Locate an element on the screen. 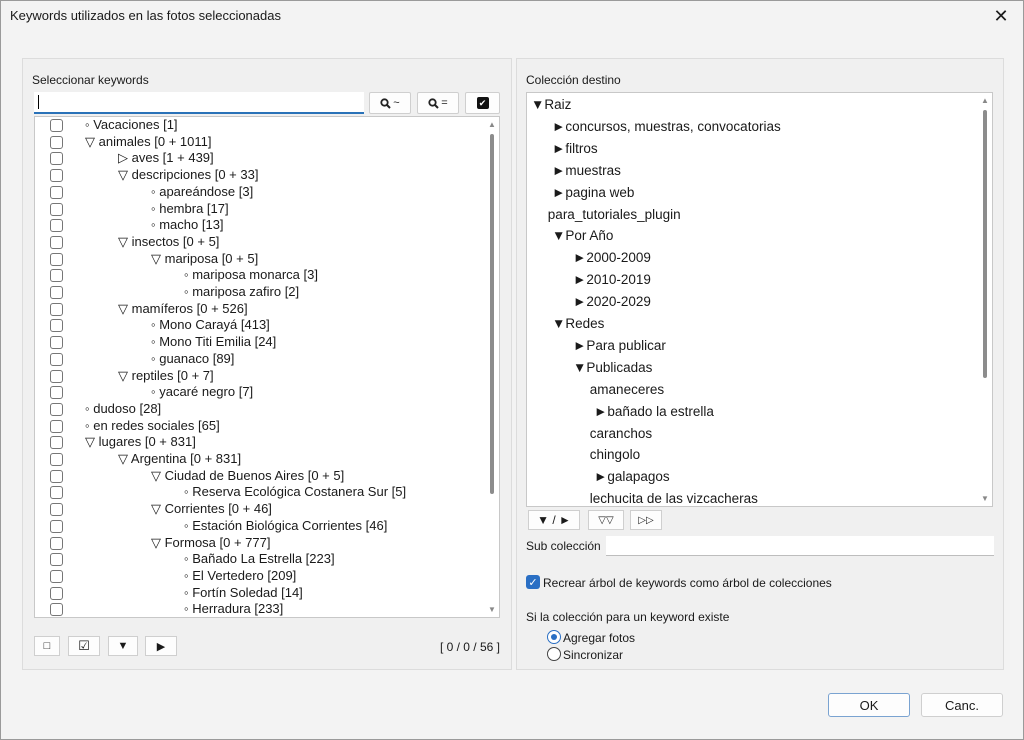  keyword-row: ◦ El Vertedero [209] is located at coordinates (260, 576).